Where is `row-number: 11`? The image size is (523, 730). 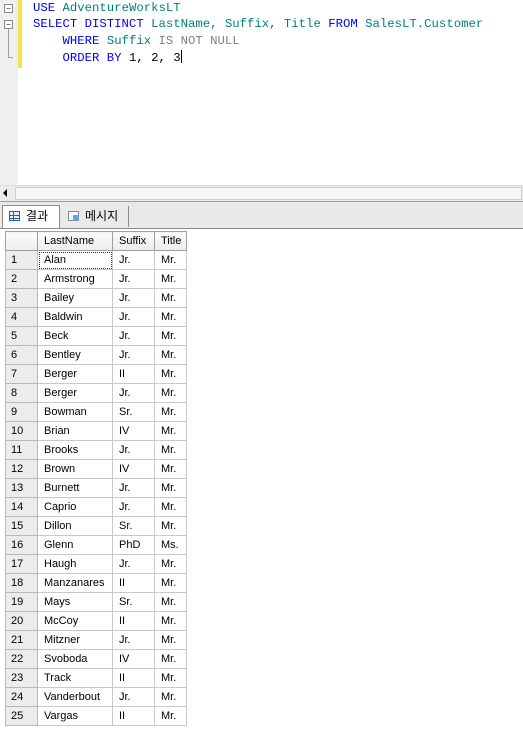
row-number: 11 is located at coordinates (21, 450).